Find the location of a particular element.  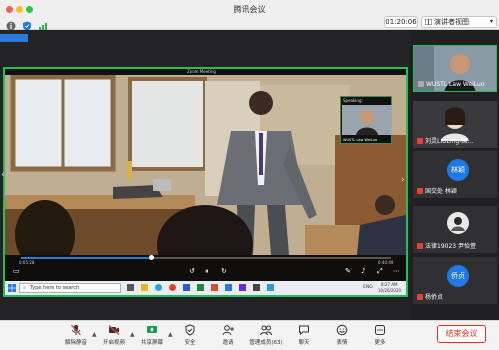

manage-members-button: 管理成员(63) is located at coordinates (266, 337).